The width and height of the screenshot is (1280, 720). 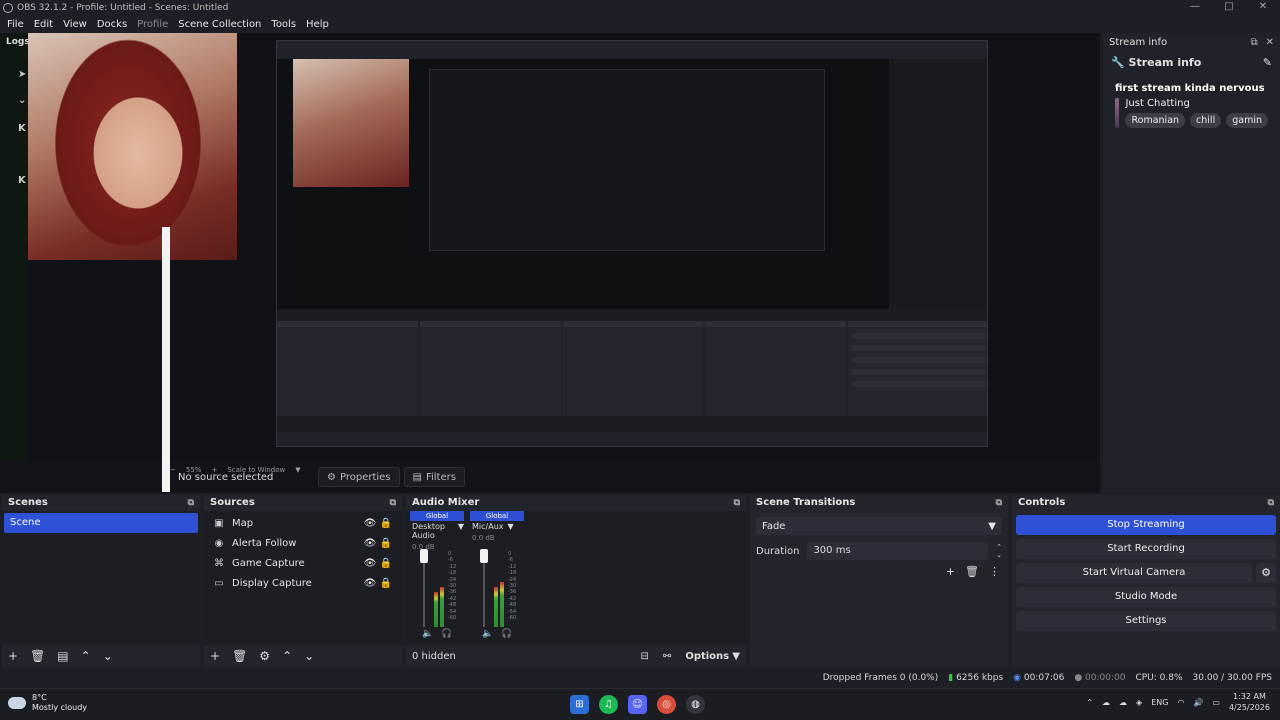 I want to click on spotify-icon: ♫, so click(x=608, y=704).